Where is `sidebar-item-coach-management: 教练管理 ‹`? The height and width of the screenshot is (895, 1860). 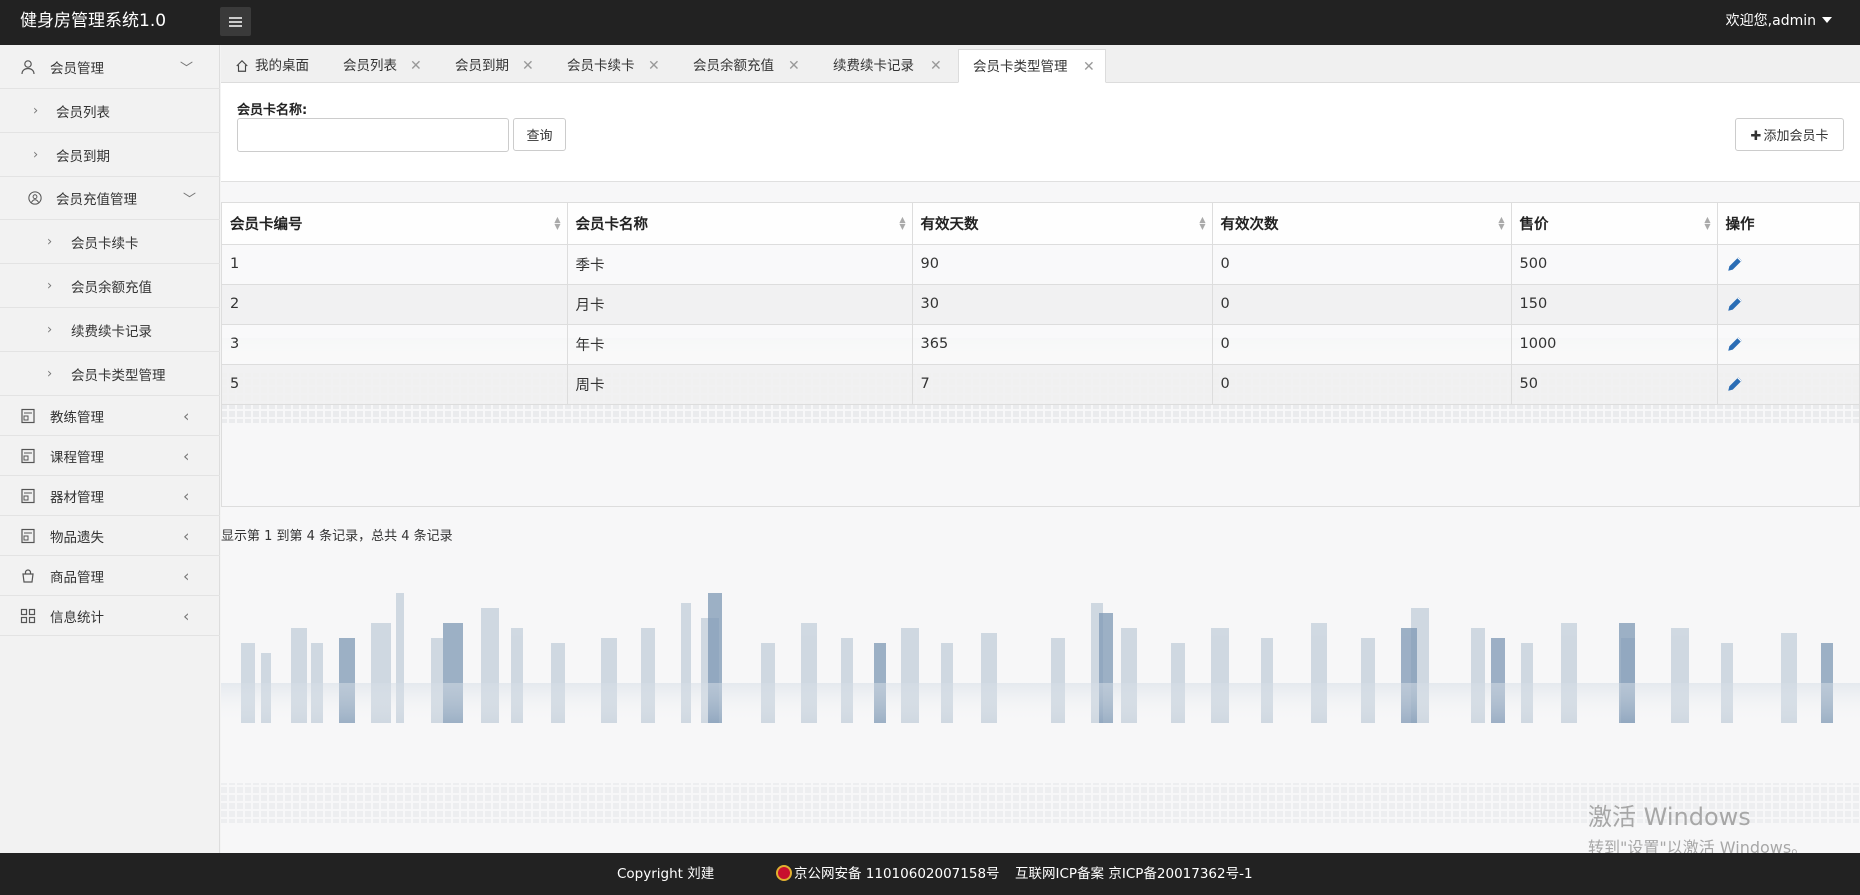
sidebar-item-coach-management: 教练管理 ‹ is located at coordinates (110, 416).